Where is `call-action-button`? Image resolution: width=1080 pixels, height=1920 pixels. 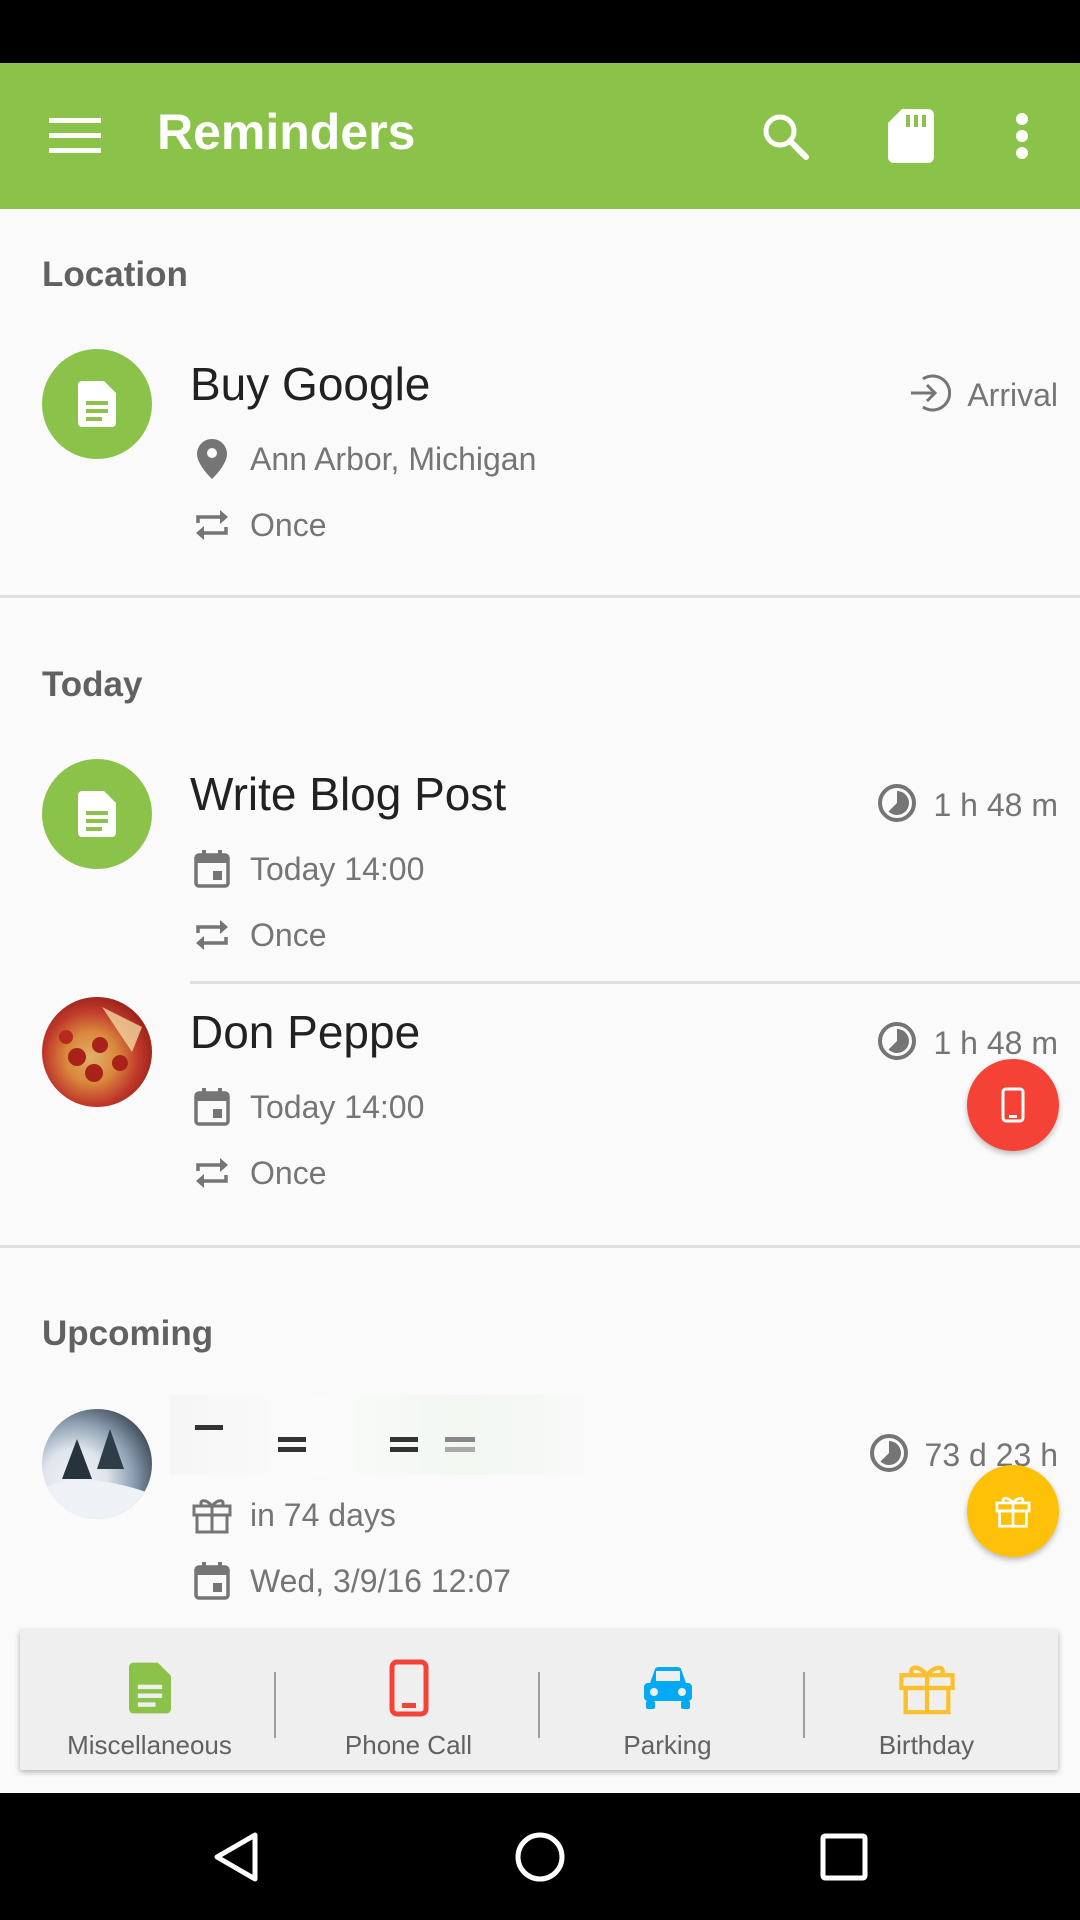
call-action-button is located at coordinates (1013, 1105).